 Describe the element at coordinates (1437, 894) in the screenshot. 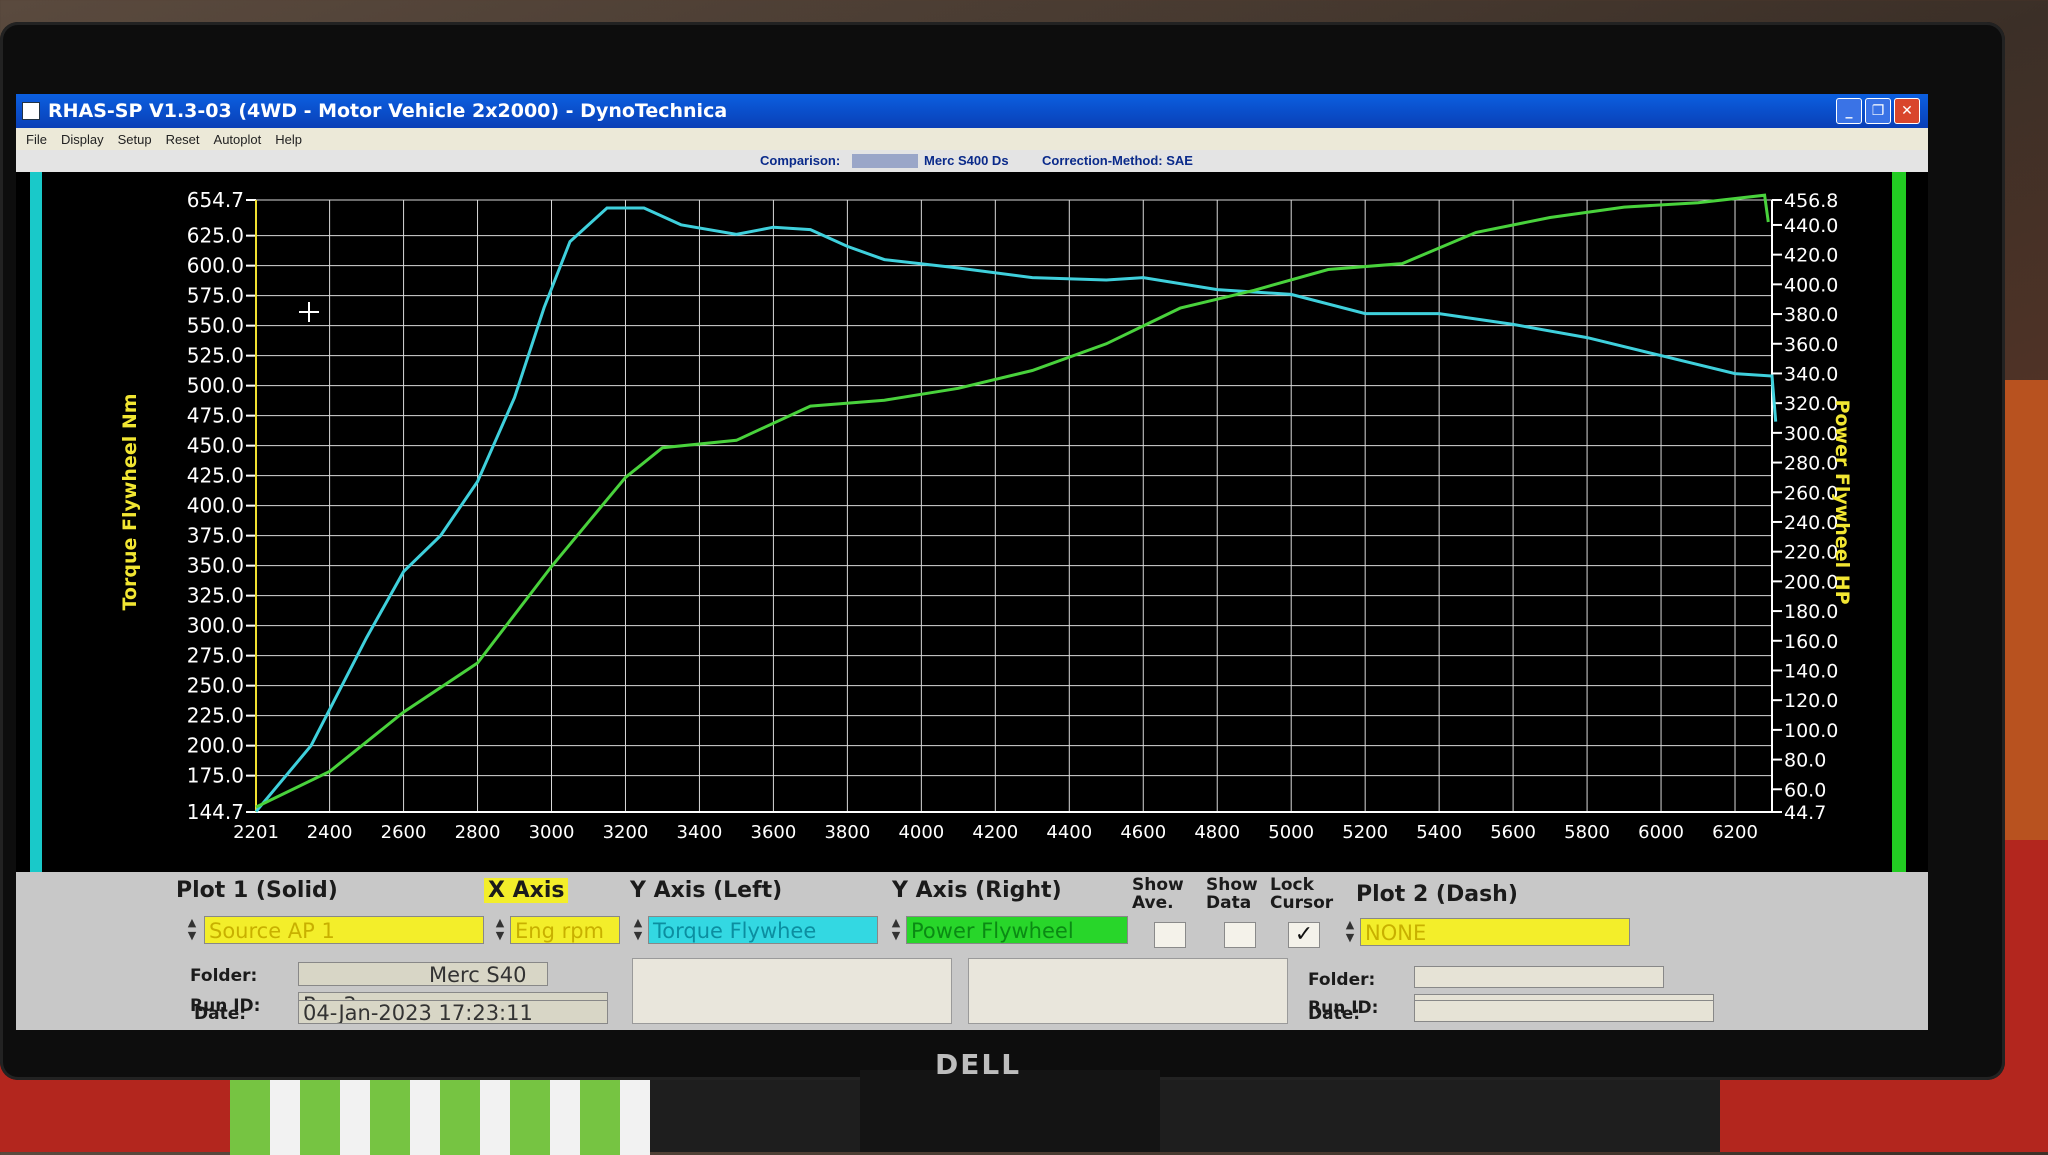

I see `plot2-title: Plot 2 (Dash)` at that location.